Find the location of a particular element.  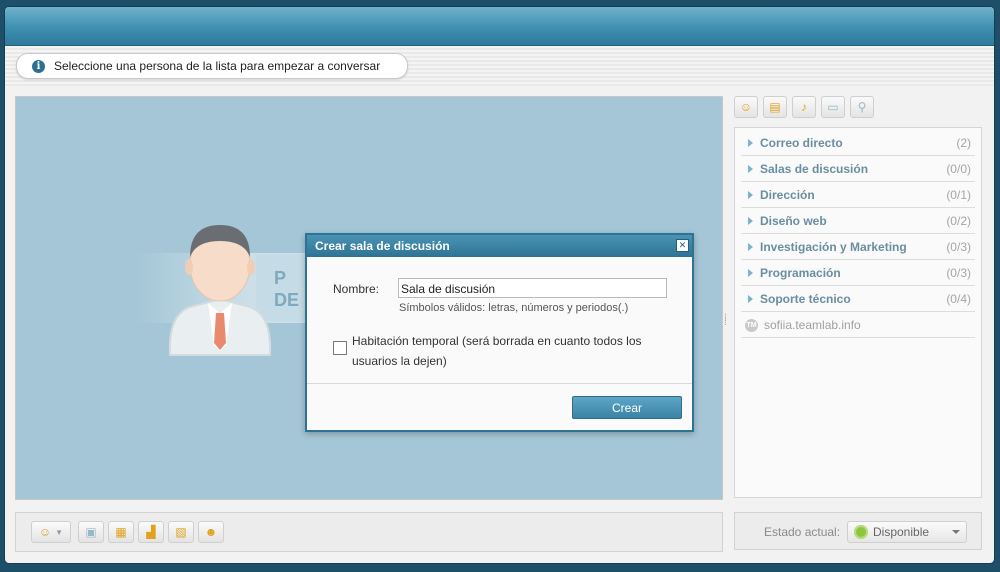

history-button: ▦ is located at coordinates (121, 532).